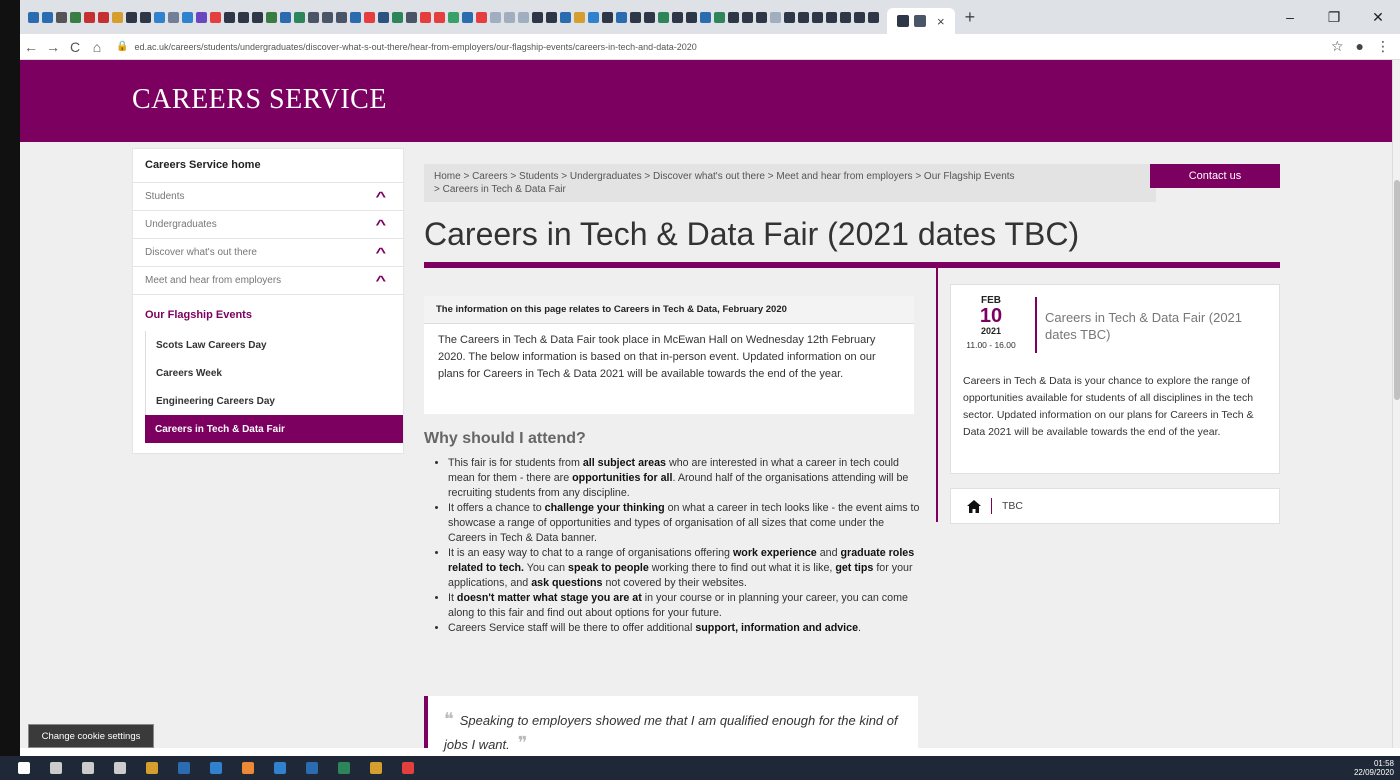  I want to click on cookie-settings-button: Change cookie settings, so click(91, 736).